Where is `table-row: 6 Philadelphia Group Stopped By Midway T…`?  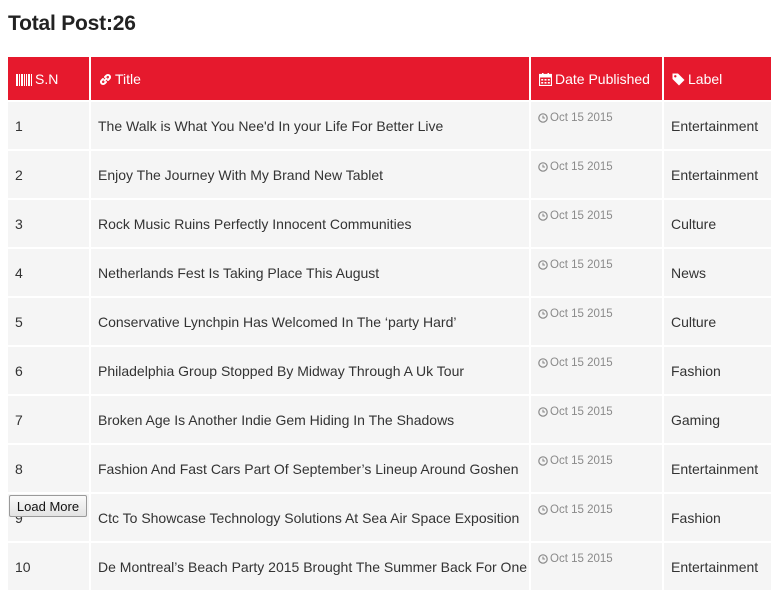 table-row: 6 Philadelphia Group Stopped By Midway T… is located at coordinates (389, 370).